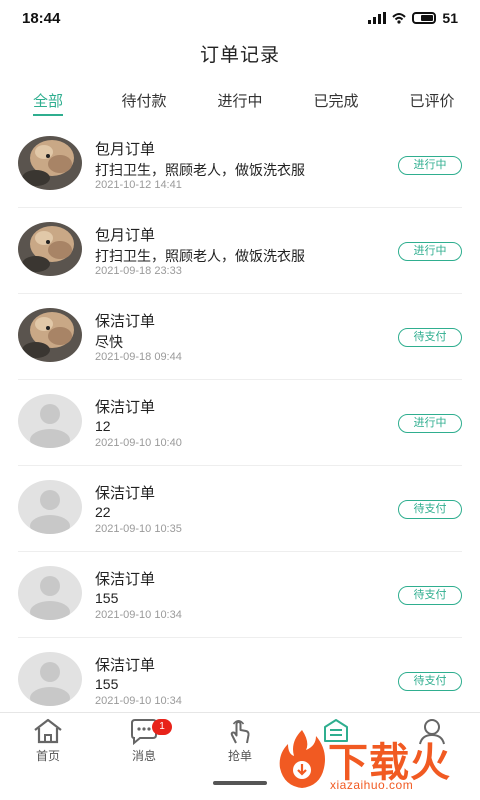  What do you see at coordinates (48, 100) in the screenshot?
I see `tab-all: 全部` at bounding box center [48, 100].